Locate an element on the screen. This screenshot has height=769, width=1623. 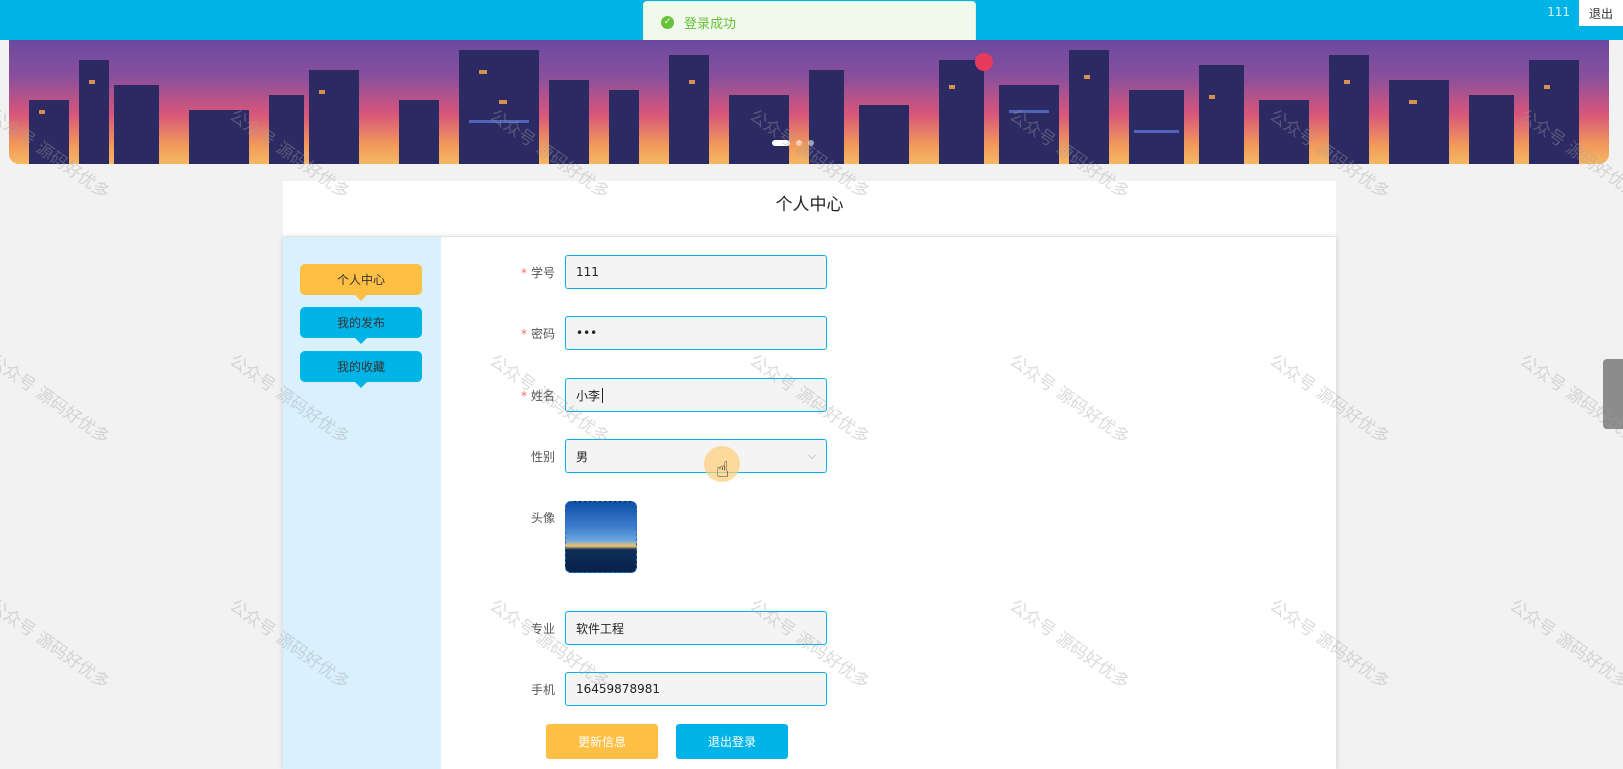
logout-button: 退出登录 is located at coordinates (732, 741).